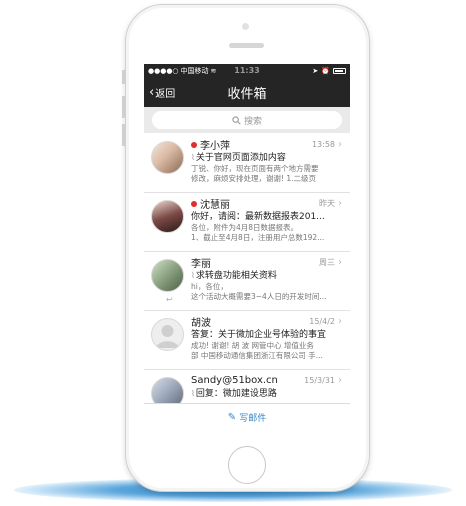 The height and width of the screenshot is (506, 466). I want to click on mail-time: 15/4/2, so click(322, 321).